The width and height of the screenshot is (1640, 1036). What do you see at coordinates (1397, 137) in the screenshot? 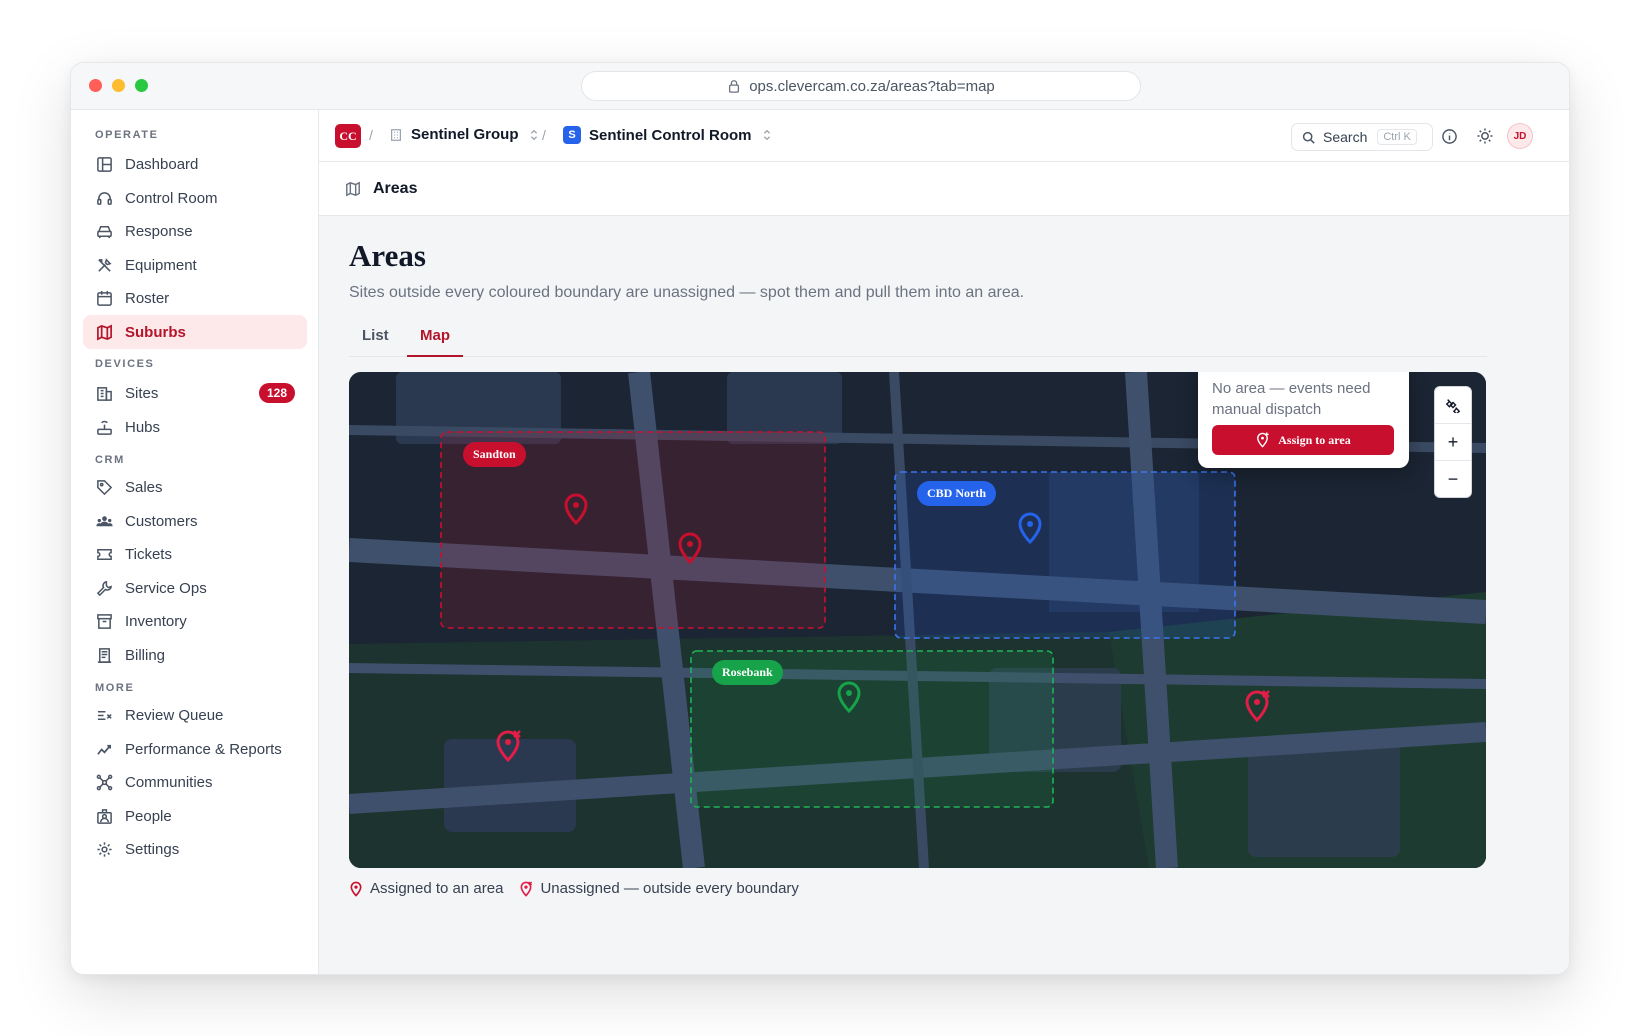
I see `search-shortcut: Ctrl K` at bounding box center [1397, 137].